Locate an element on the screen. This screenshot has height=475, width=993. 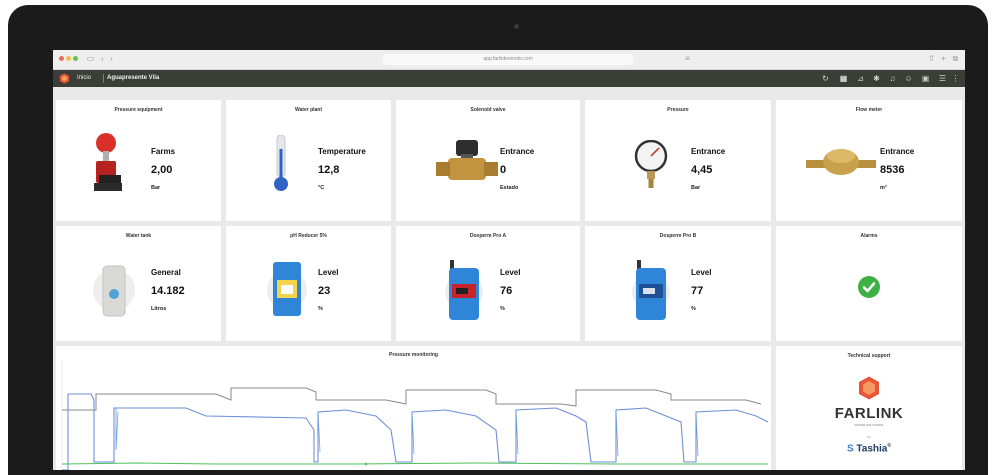
farlink-logo-icon is located at coordinates (64, 78).